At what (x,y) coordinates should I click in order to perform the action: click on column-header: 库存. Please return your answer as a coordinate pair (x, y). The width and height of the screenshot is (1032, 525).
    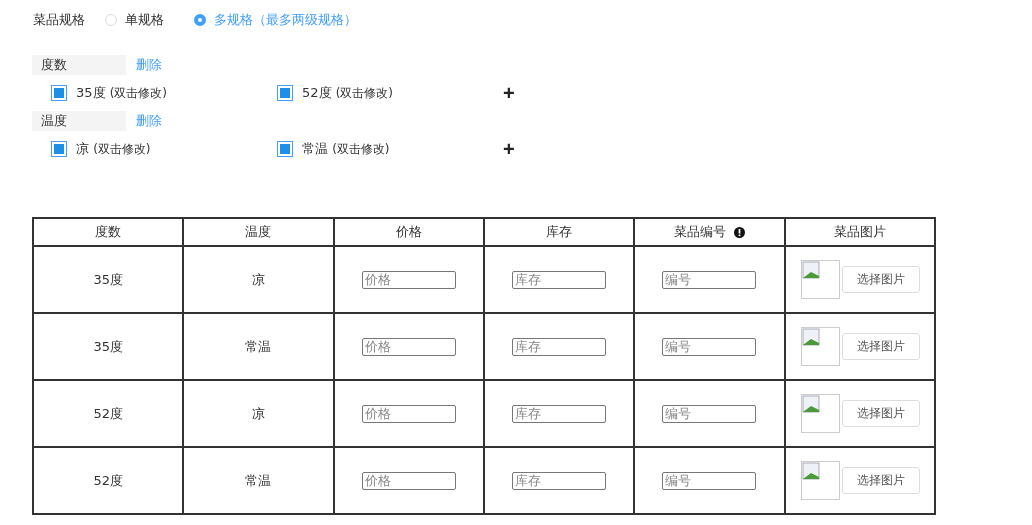
    Looking at the image, I should click on (559, 232).